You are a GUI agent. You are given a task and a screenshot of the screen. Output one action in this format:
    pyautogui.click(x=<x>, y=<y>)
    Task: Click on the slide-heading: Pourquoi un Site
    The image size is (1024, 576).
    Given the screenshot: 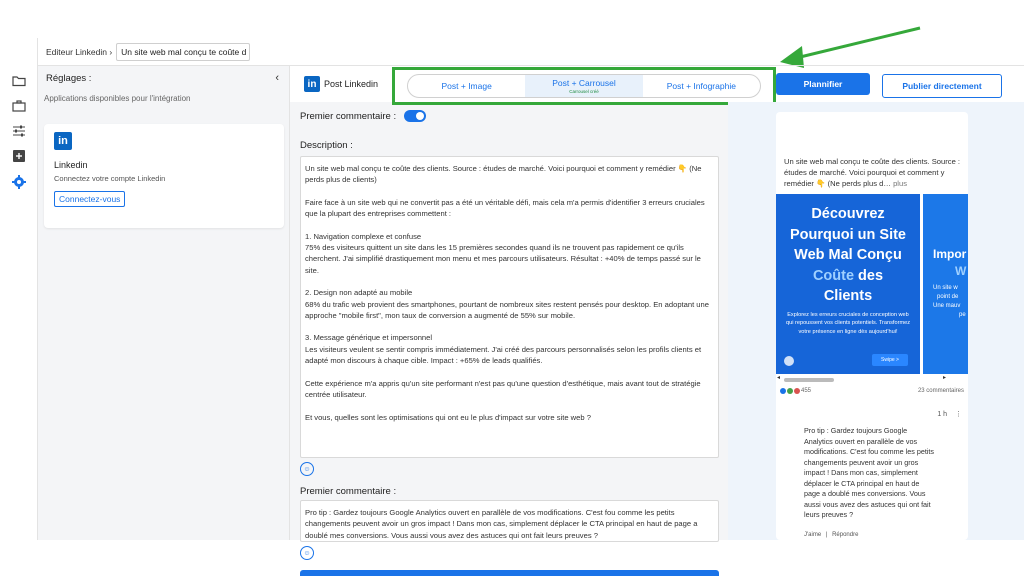 What is the action you would take?
    pyautogui.click(x=848, y=234)
    